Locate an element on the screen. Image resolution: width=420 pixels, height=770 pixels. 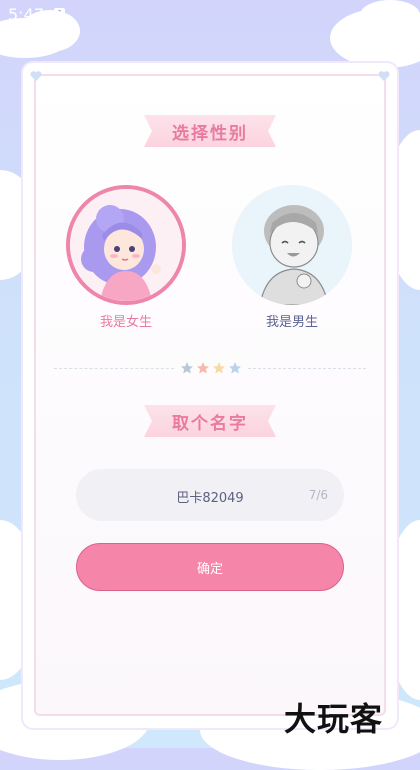
male-avatar-option is located at coordinates (292, 245).